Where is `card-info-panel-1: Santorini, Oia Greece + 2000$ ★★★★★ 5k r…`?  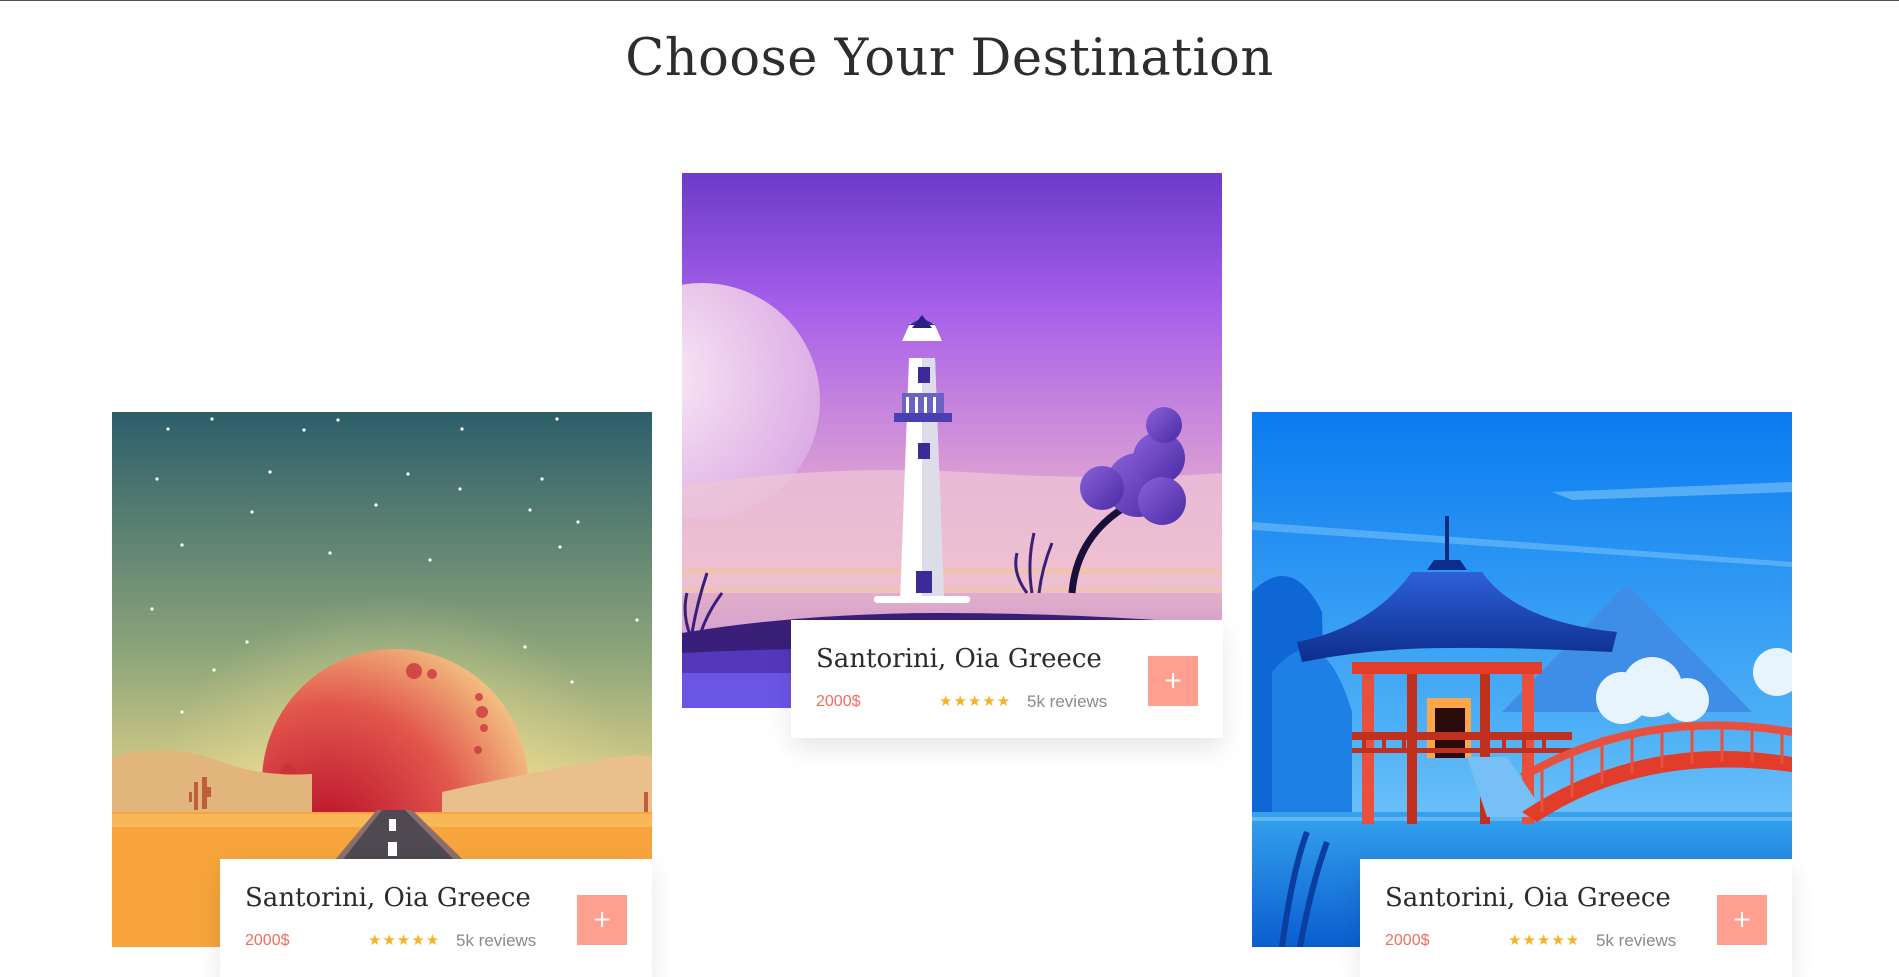
card-info-panel-1: Santorini, Oia Greece + 2000$ ★★★★★ 5k r… is located at coordinates (436, 918).